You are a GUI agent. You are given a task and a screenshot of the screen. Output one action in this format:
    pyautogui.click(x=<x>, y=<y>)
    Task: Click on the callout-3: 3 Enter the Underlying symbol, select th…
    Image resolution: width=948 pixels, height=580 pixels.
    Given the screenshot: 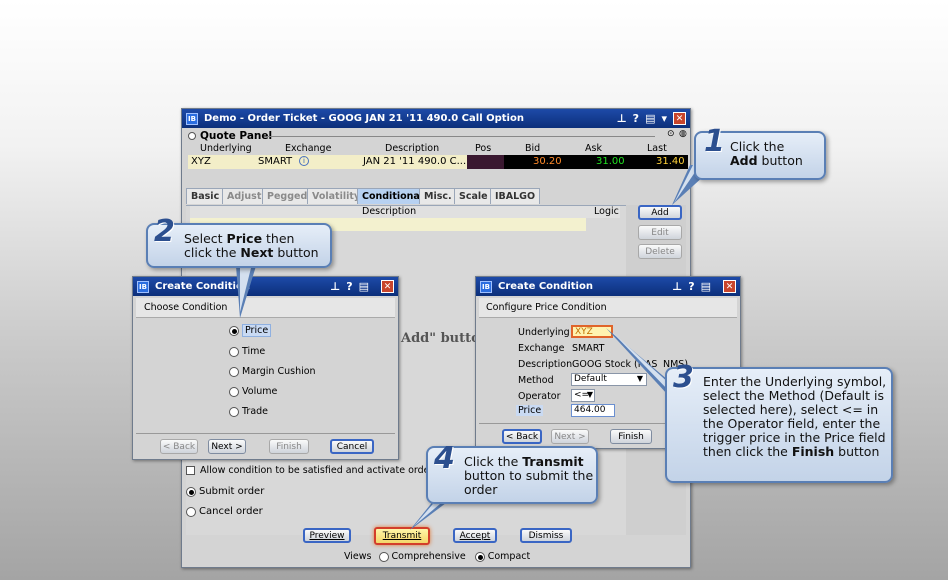 What is the action you would take?
    pyautogui.click(x=779, y=421)
    